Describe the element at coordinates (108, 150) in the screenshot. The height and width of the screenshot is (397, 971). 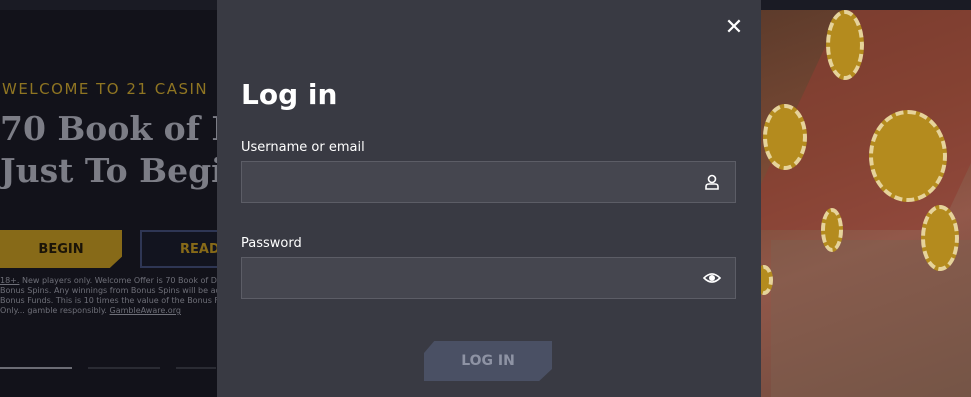
I see `hero-headline: 70 Book of D Just To Begi` at that location.